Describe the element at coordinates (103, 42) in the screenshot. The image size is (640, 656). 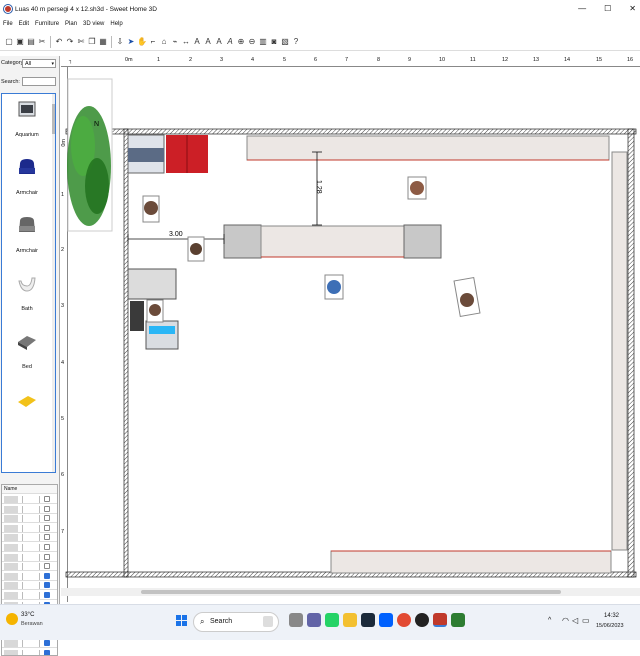
I see `paste-icon: ▦` at that location.